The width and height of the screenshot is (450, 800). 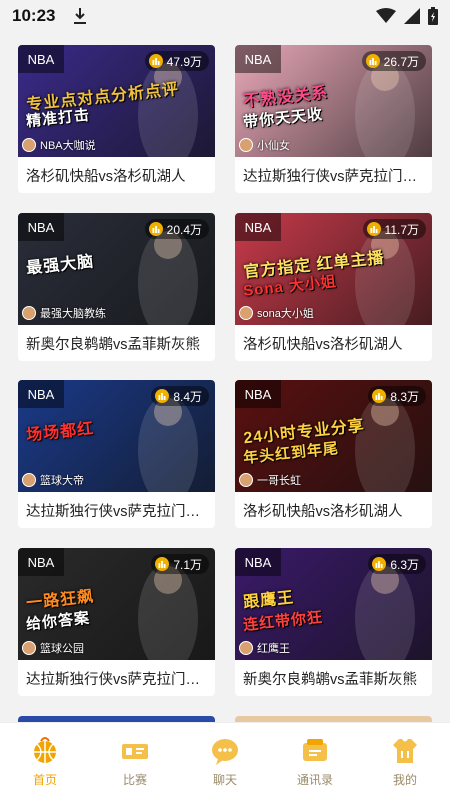 I want to click on tab-home: 首页, so click(x=45, y=761).